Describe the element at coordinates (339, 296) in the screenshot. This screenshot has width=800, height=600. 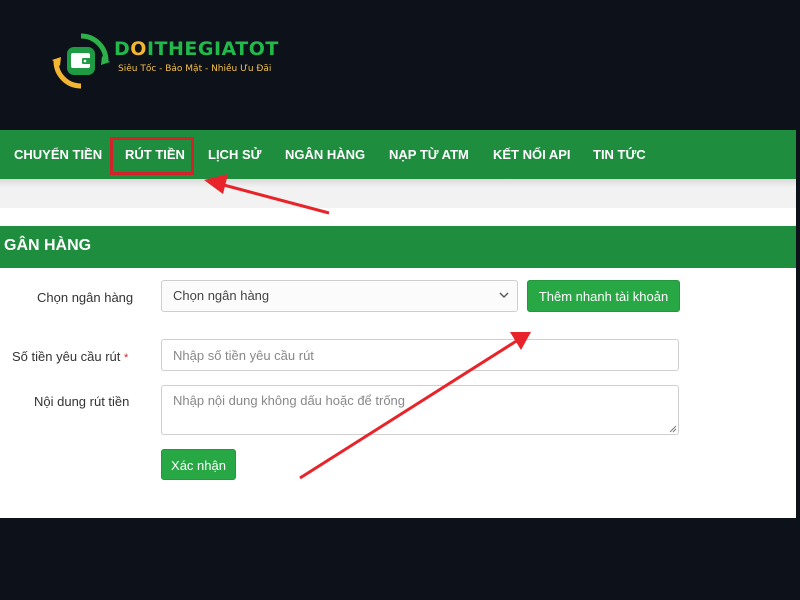
I see `bank-select: Chọn ngân hàng` at that location.